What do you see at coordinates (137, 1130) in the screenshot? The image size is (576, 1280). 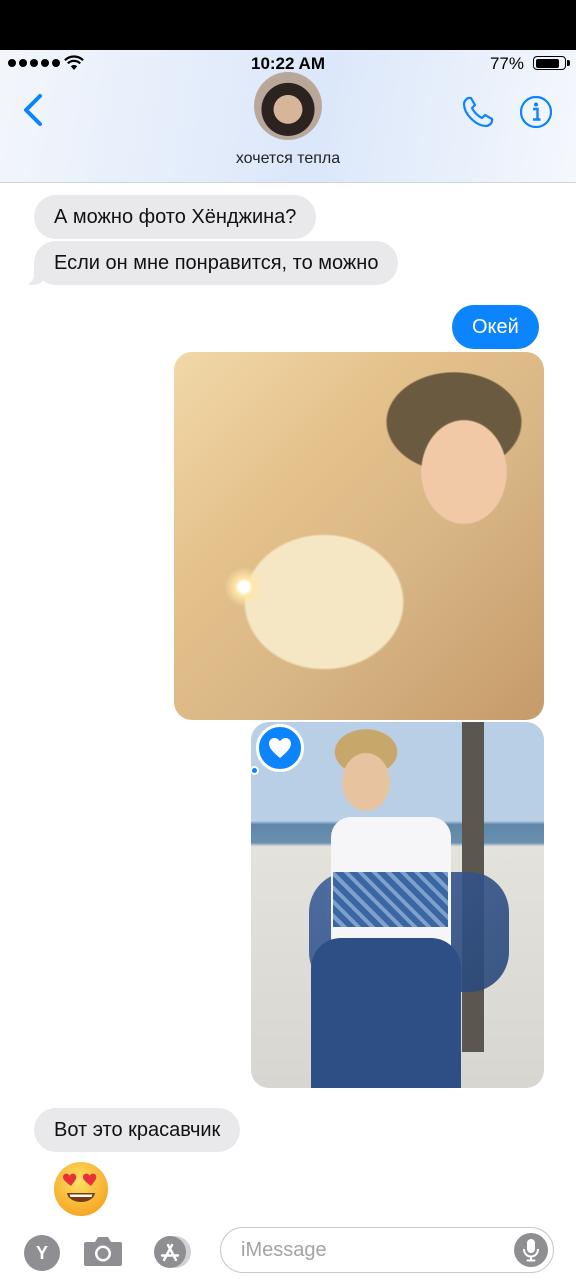 I see `message-bubble-incoming: Вот это красавчик` at bounding box center [137, 1130].